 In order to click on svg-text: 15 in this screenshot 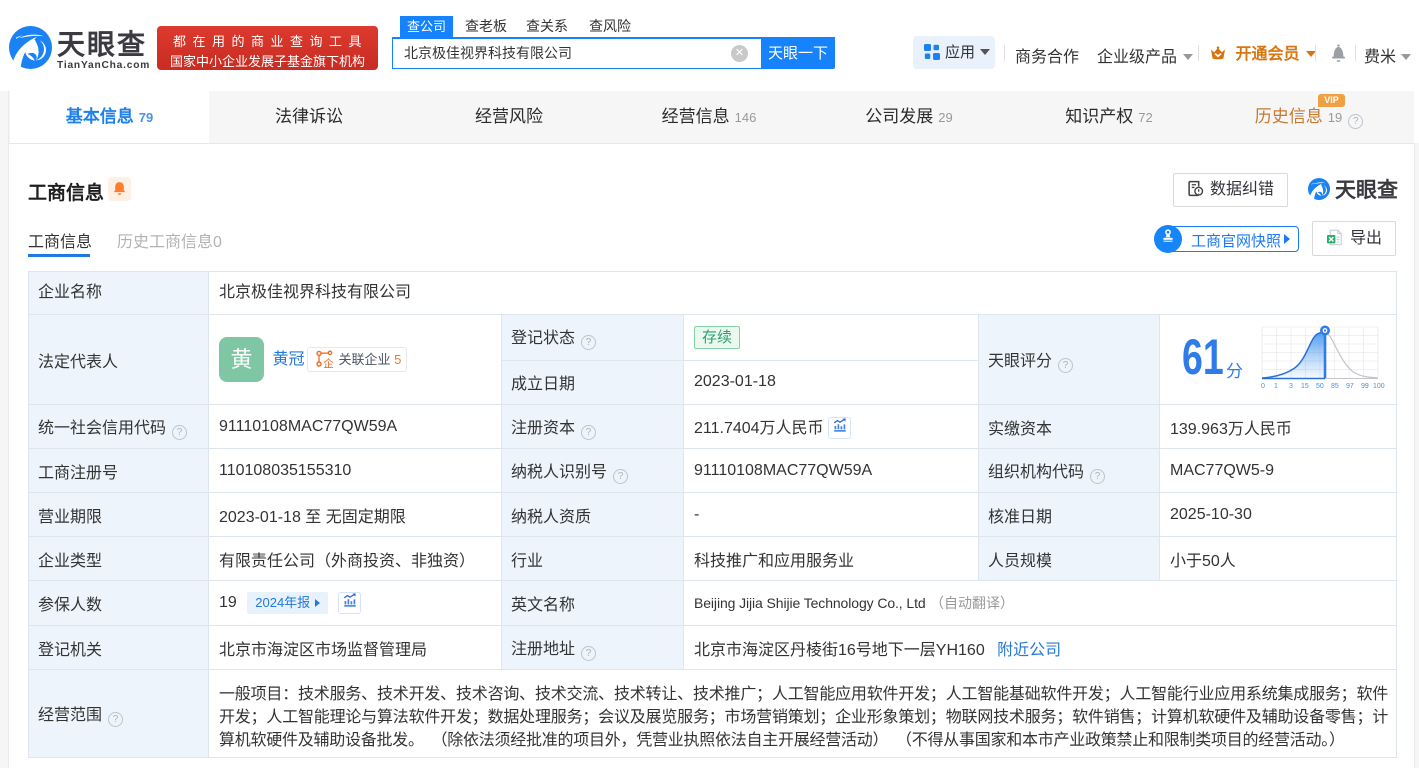, I will do `click(1305, 386)`.